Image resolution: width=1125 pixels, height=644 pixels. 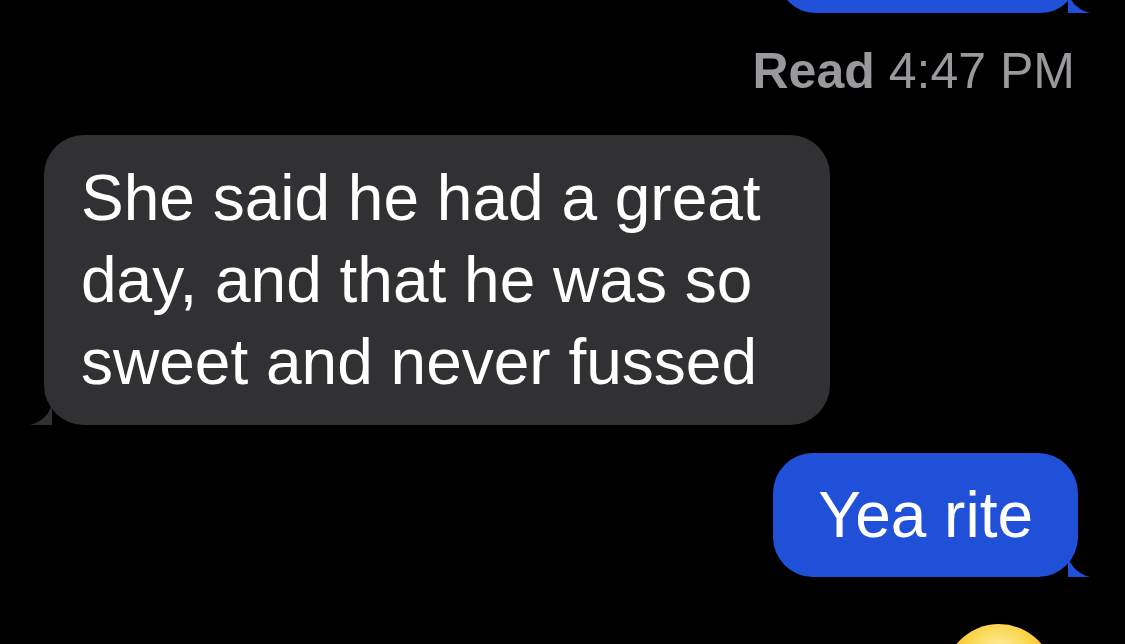 What do you see at coordinates (925, 515) in the screenshot?
I see `message-bubble: Yea rite` at bounding box center [925, 515].